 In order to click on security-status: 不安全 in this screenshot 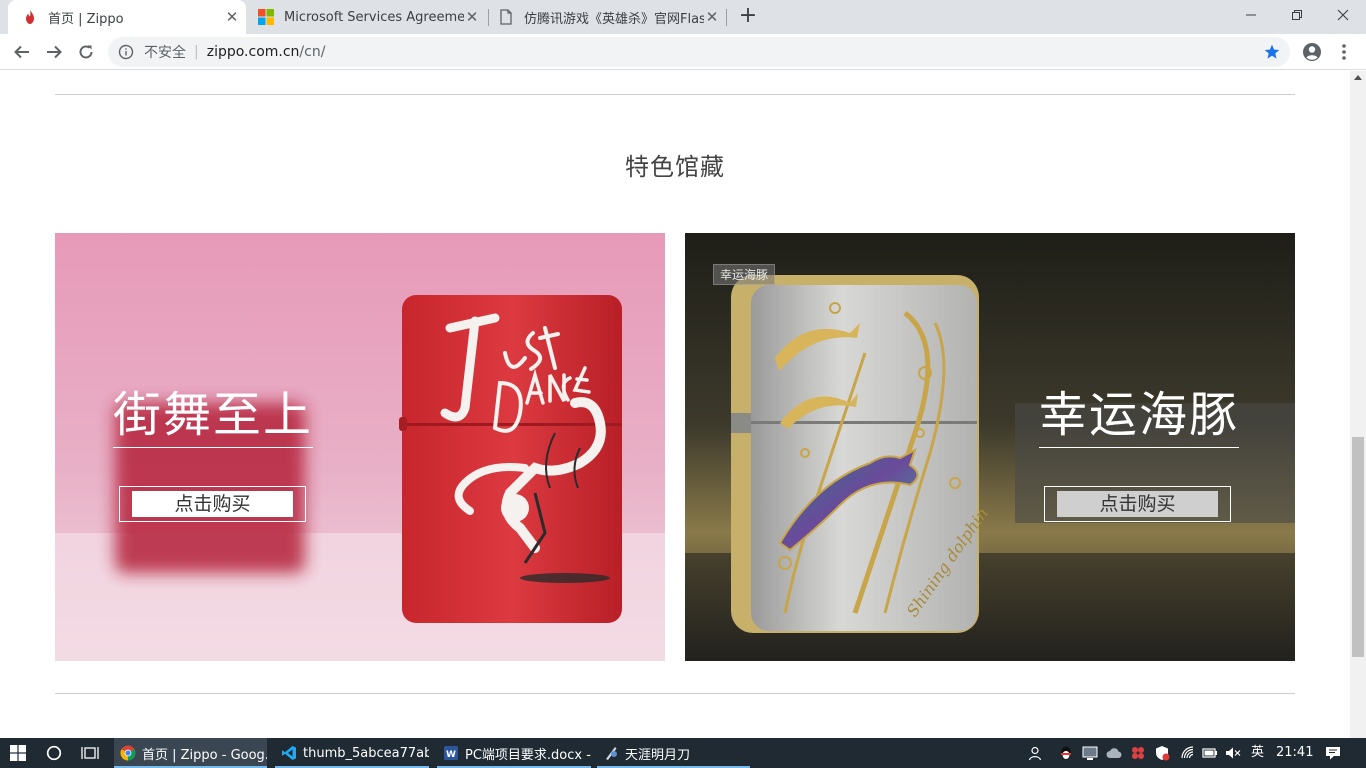, I will do `click(165, 53)`.